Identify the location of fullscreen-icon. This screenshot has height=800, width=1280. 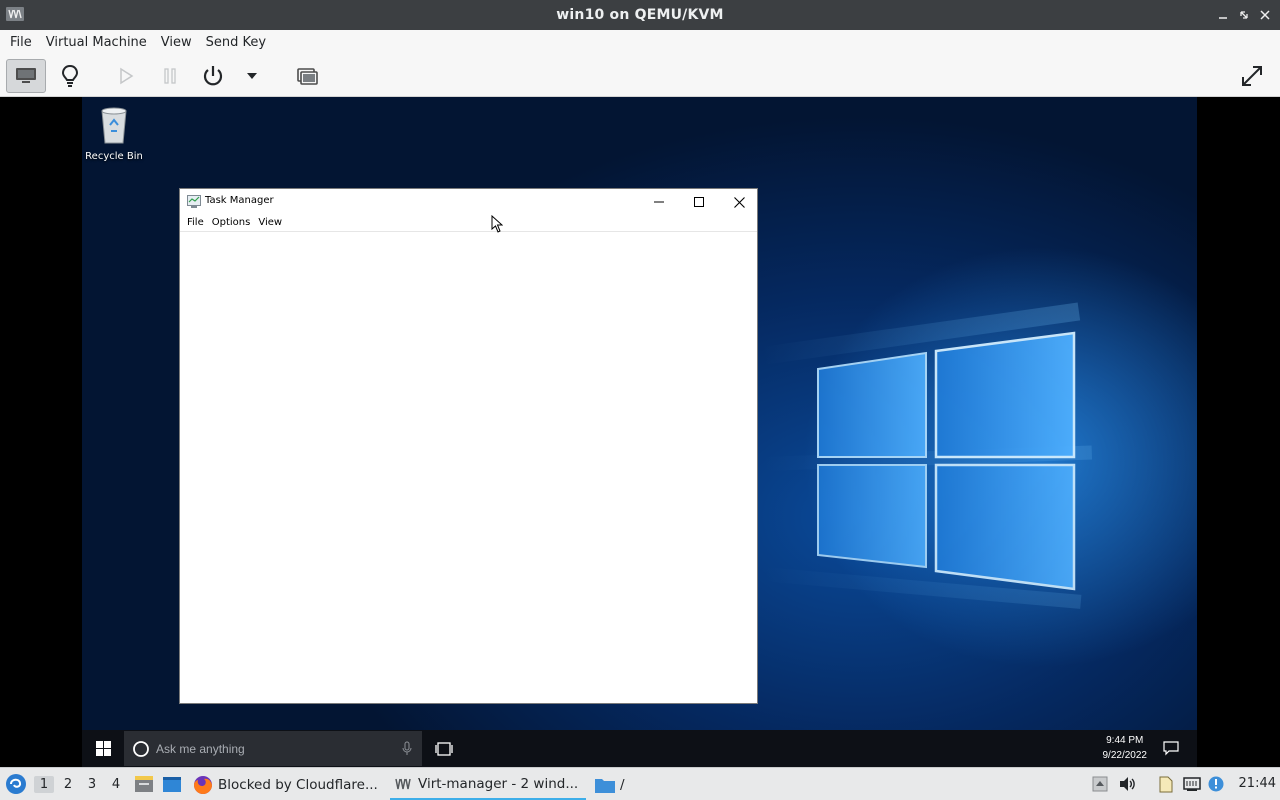
(1252, 76).